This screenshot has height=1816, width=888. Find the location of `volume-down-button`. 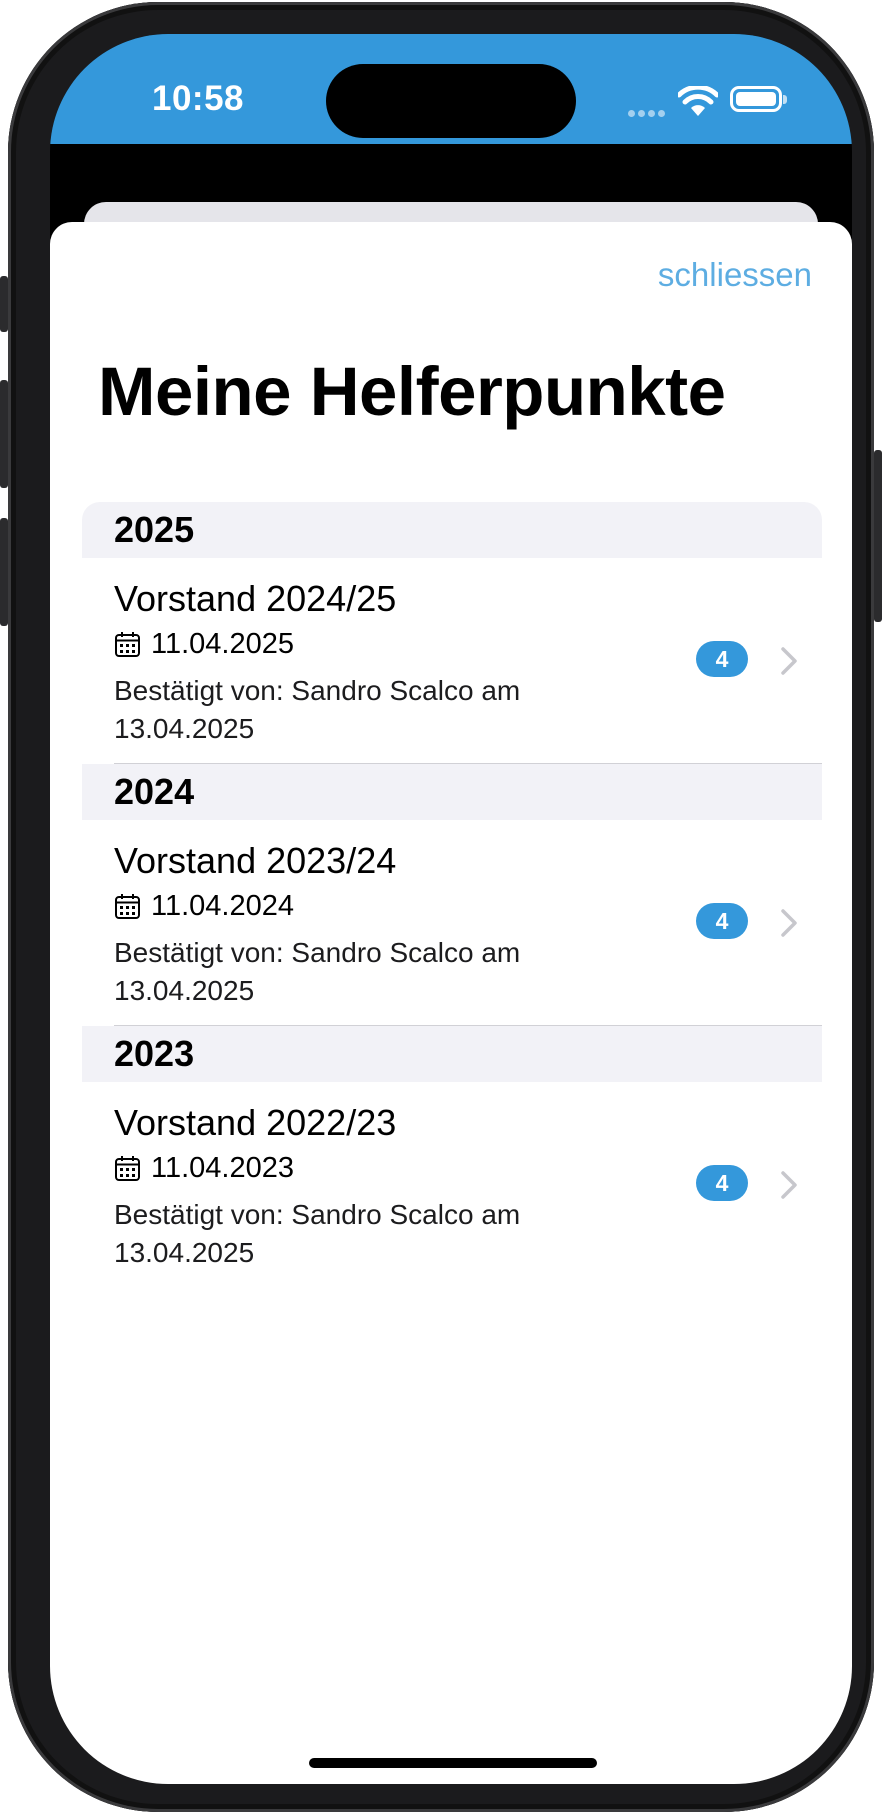

volume-down-button is located at coordinates (4, 572).